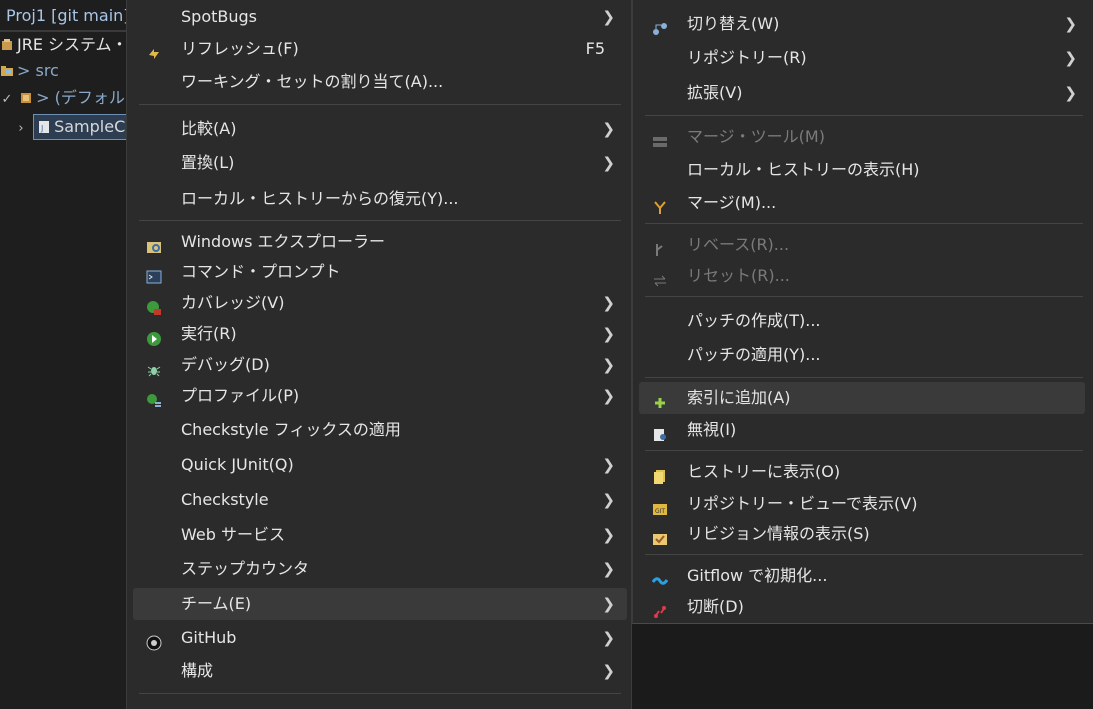 The height and width of the screenshot is (709, 1093). Describe the element at coordinates (64, 98) in the screenshot. I see `tree-item-default-package: ✓ > (デフォルト` at that location.